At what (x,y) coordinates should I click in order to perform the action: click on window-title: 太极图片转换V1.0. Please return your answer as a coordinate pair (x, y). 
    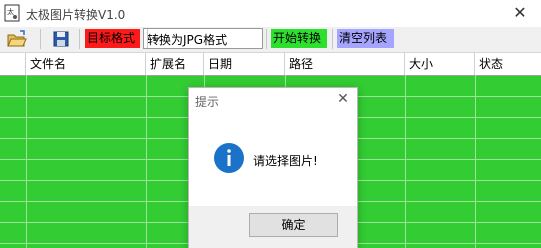
    Looking at the image, I should click on (76, 15).